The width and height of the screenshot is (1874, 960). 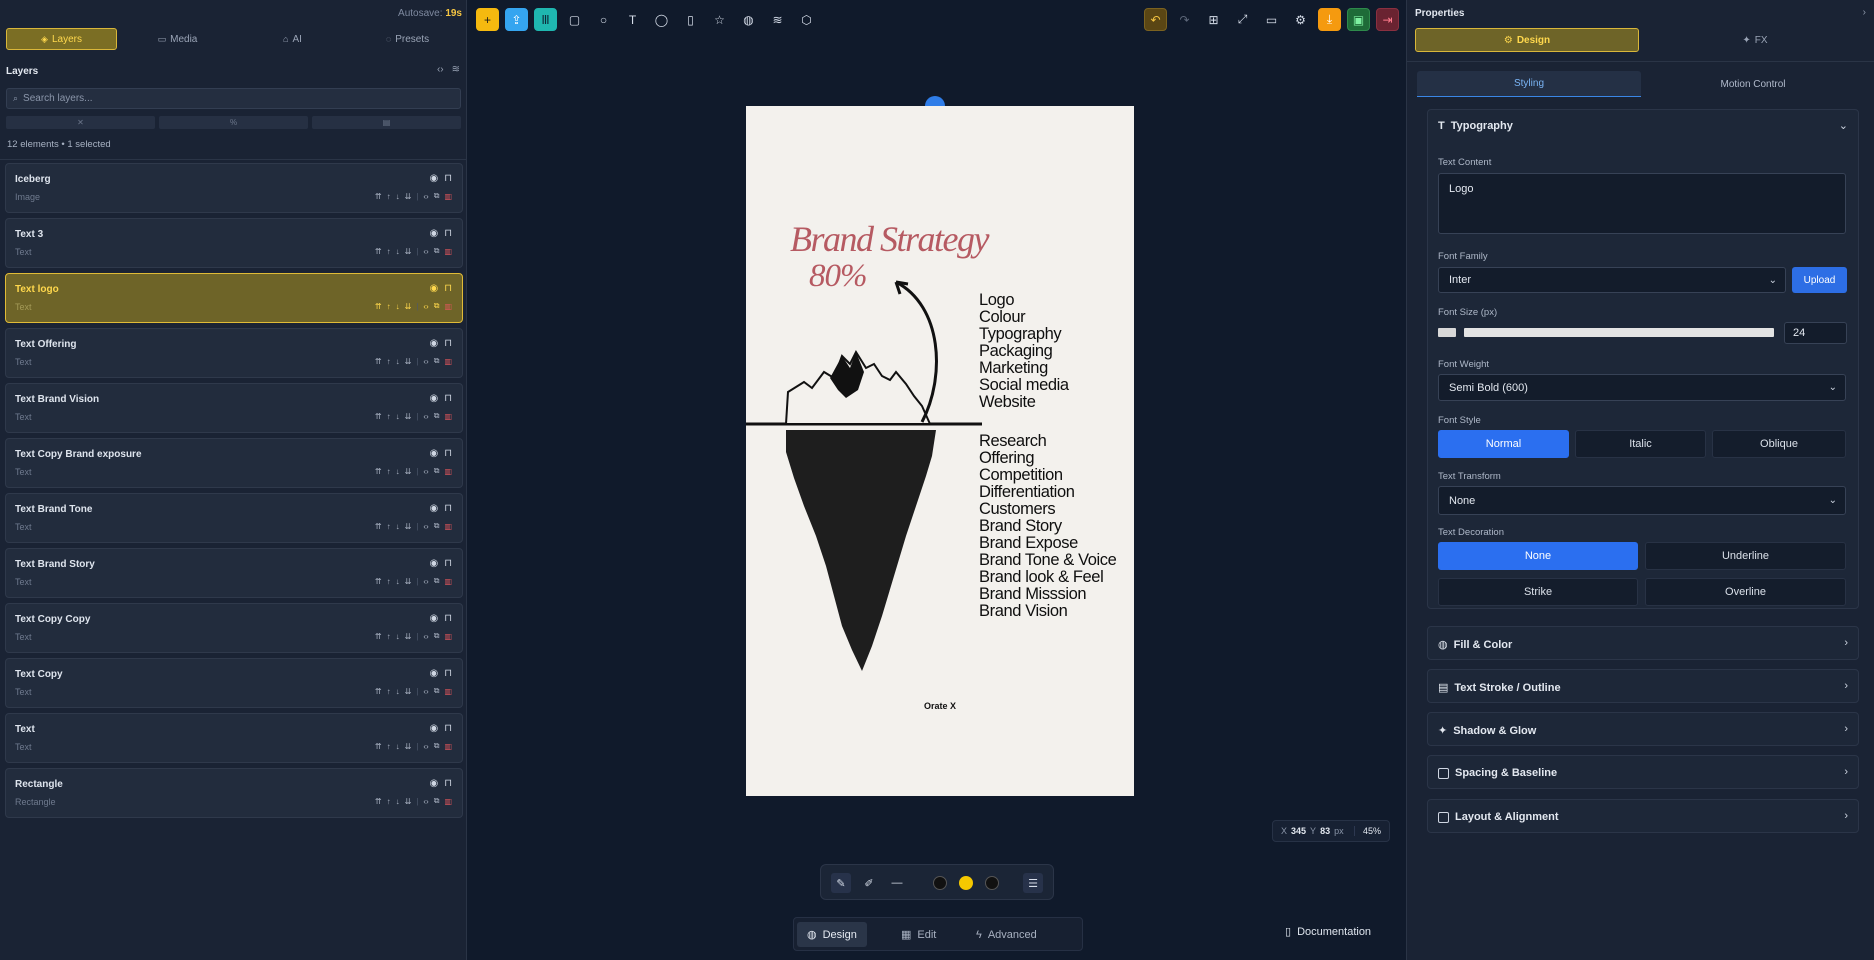 I want to click on text-tool-icon: T, so click(x=632, y=19).